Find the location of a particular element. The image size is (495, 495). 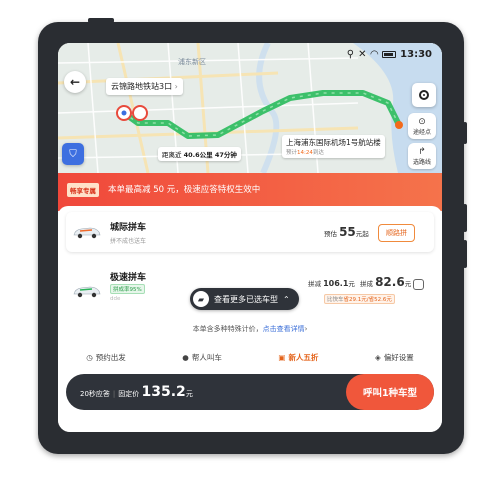

compare-tag: 比快车省29.1元/省52.6元 is located at coordinates (359, 299).